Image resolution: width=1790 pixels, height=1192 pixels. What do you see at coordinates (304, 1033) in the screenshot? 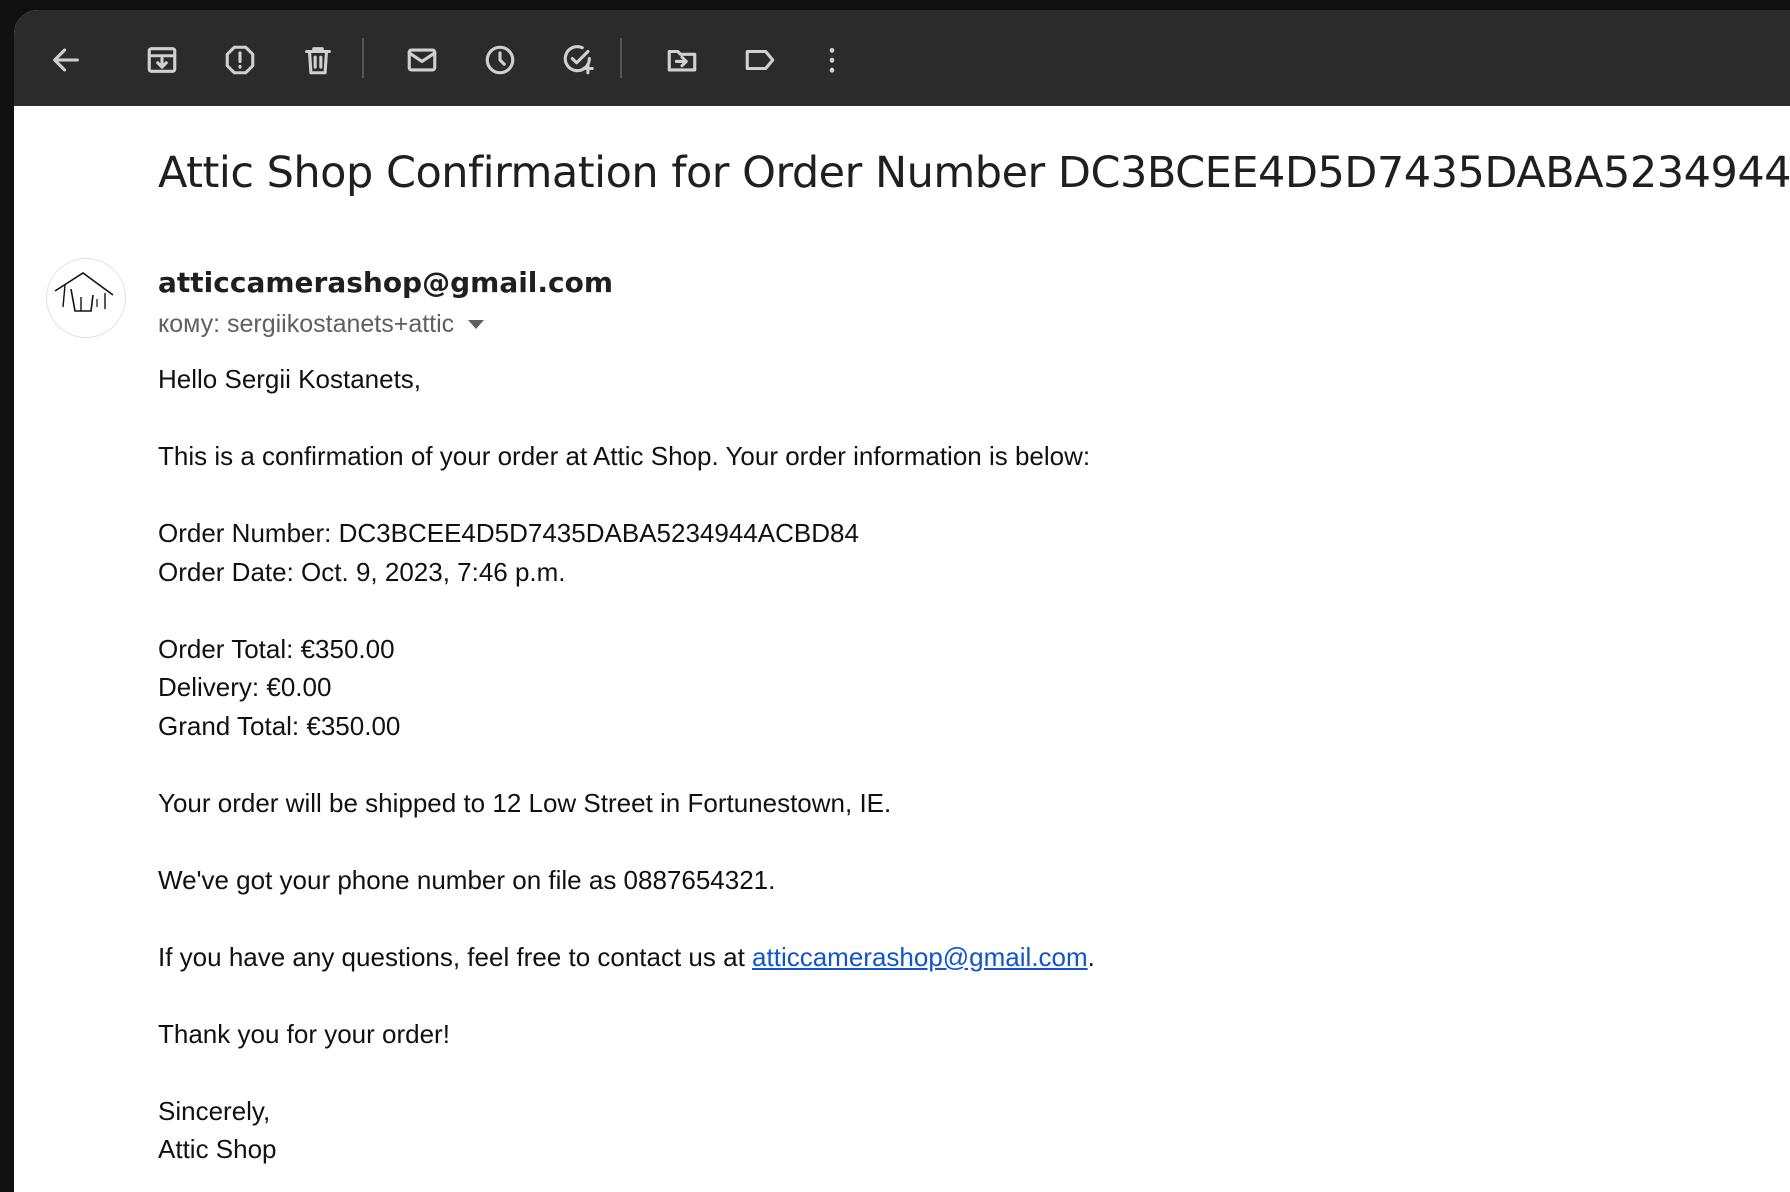
I see `thank-you: Thank you for your order!` at bounding box center [304, 1033].